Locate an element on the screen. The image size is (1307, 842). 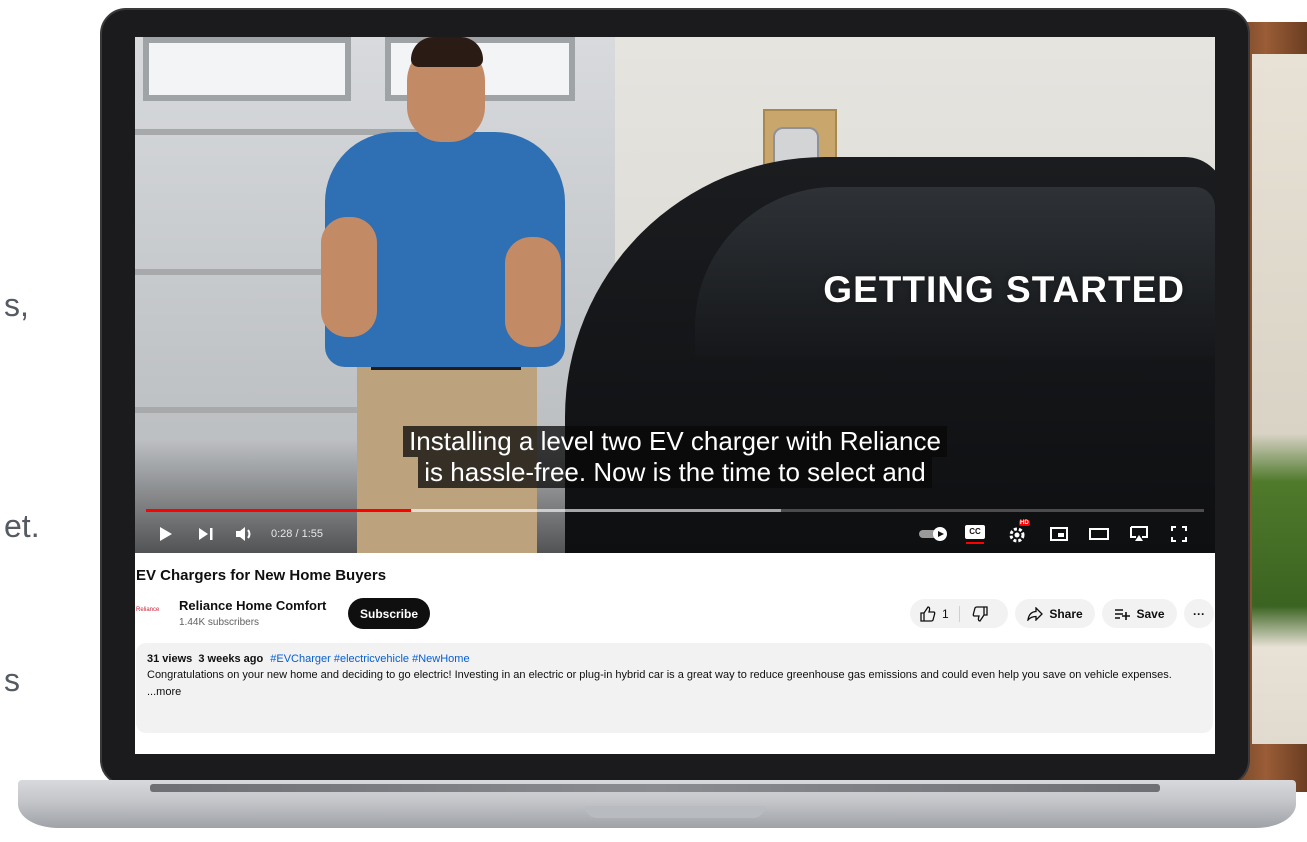
fullscreen-button is located at coordinates (1179, 534).